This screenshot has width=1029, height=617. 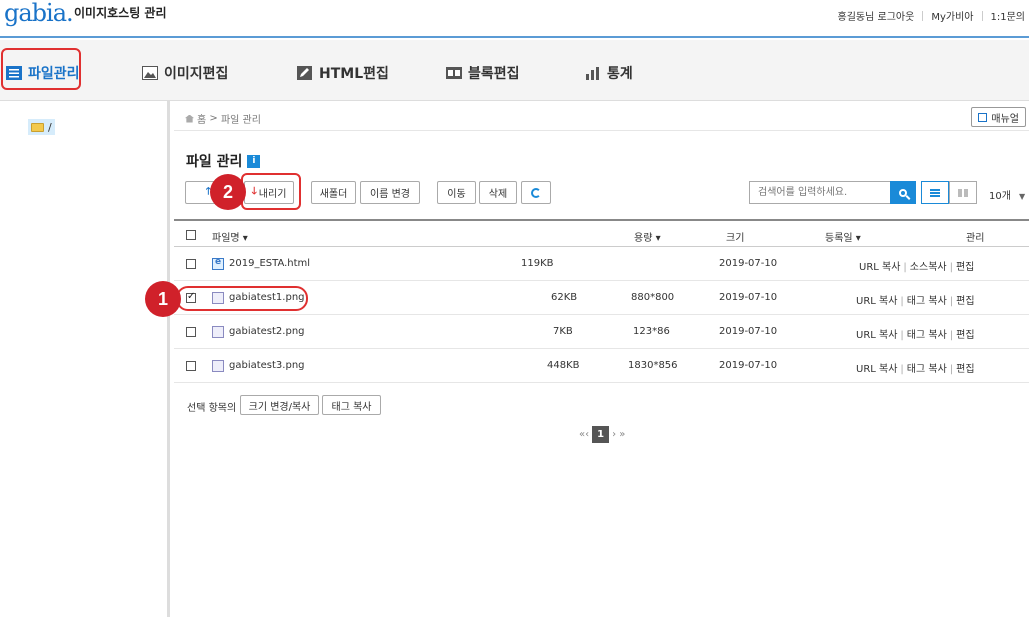 I want to click on top-bar: gabia. 이미지호스팅 관리 홍길동님 로그아웃 My가비아 1:1문의, so click(x=514, y=19).